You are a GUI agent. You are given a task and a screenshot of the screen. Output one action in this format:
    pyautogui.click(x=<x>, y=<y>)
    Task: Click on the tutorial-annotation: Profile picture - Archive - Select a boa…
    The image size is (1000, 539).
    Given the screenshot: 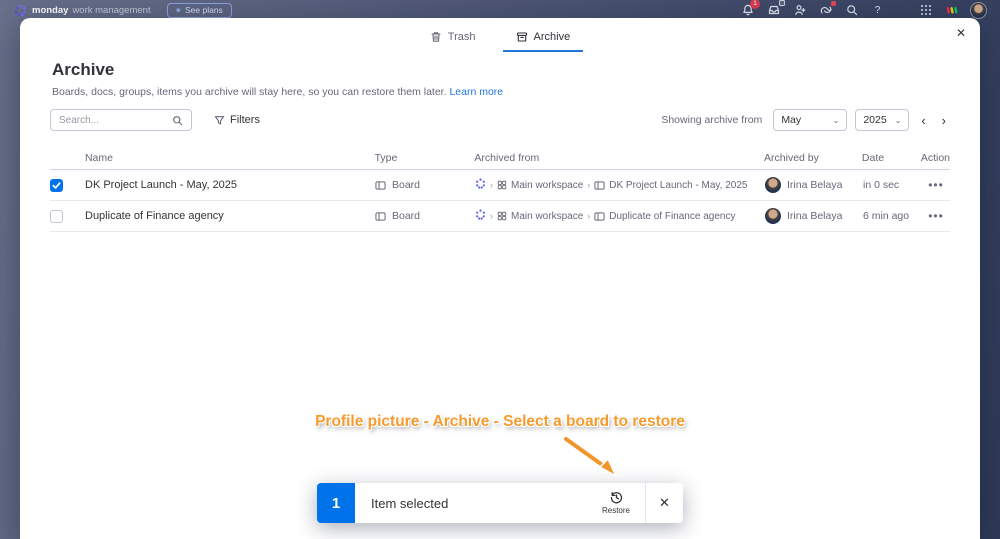 What is the action you would take?
    pyautogui.click(x=500, y=421)
    